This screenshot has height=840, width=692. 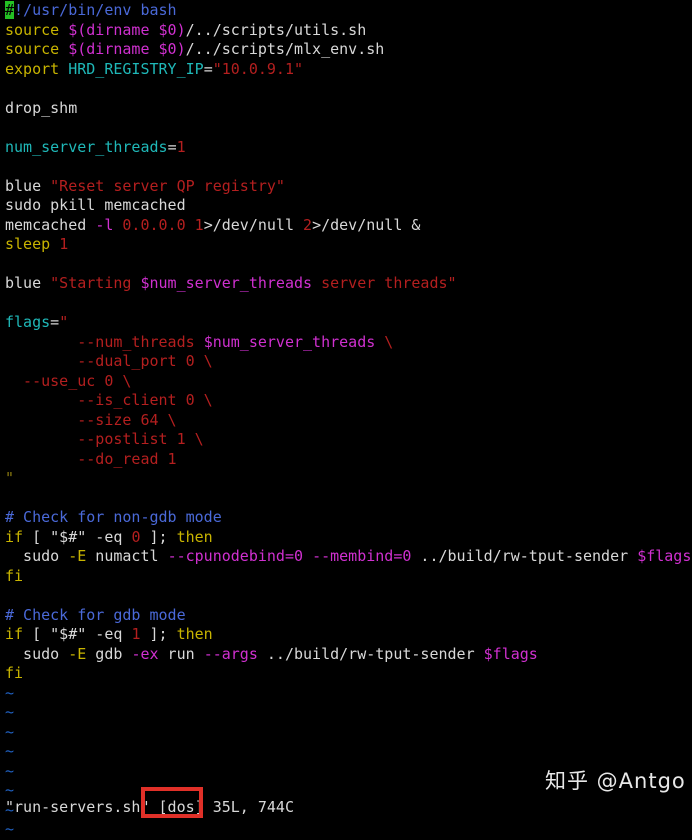 What do you see at coordinates (348, 440) in the screenshot?
I see `line-23: --postlist 1 \` at bounding box center [348, 440].